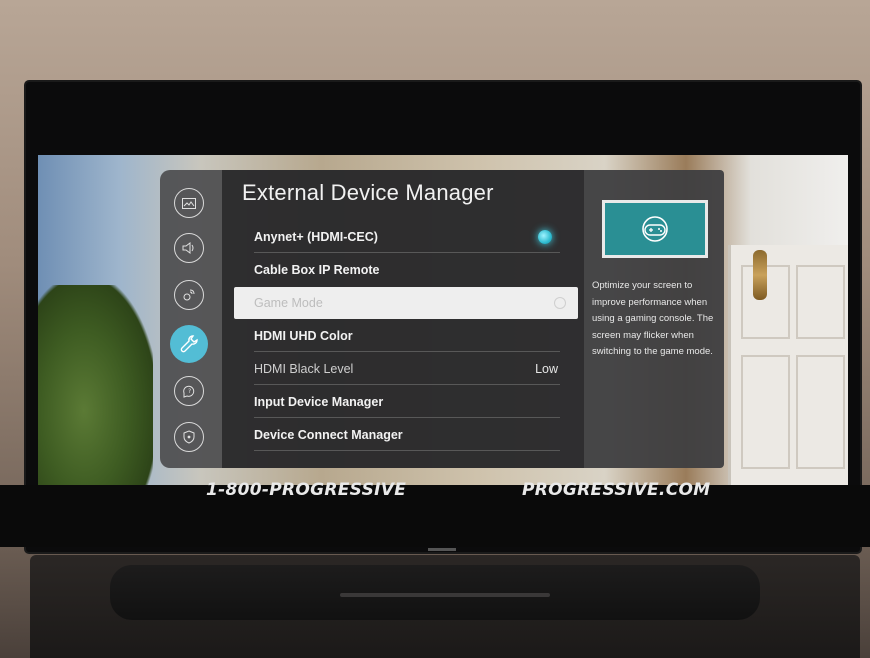  Describe the element at coordinates (406, 369) in the screenshot. I see `menu-item-hdmi-black-level: HDMI Black Level Low` at that location.